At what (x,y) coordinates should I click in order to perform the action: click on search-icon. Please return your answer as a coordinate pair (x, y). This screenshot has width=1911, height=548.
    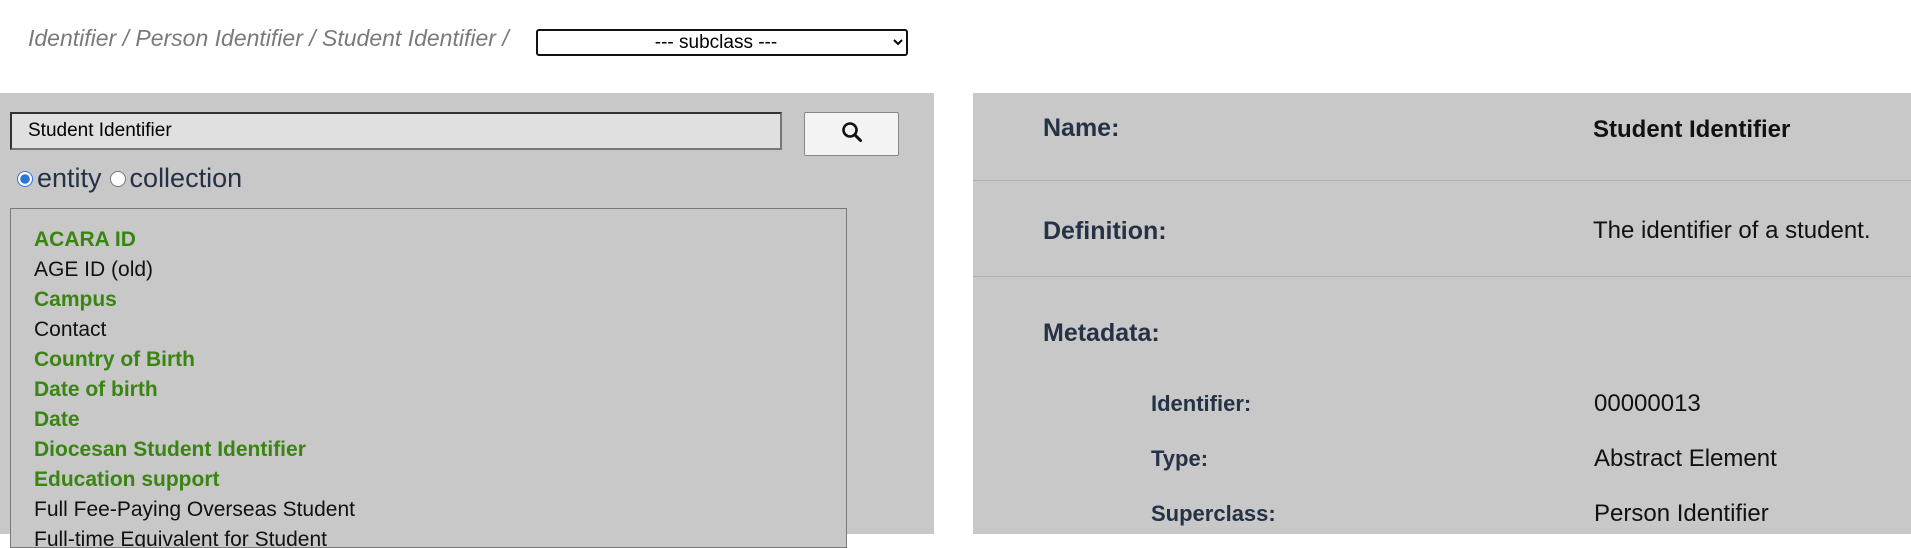
    Looking at the image, I should click on (852, 134).